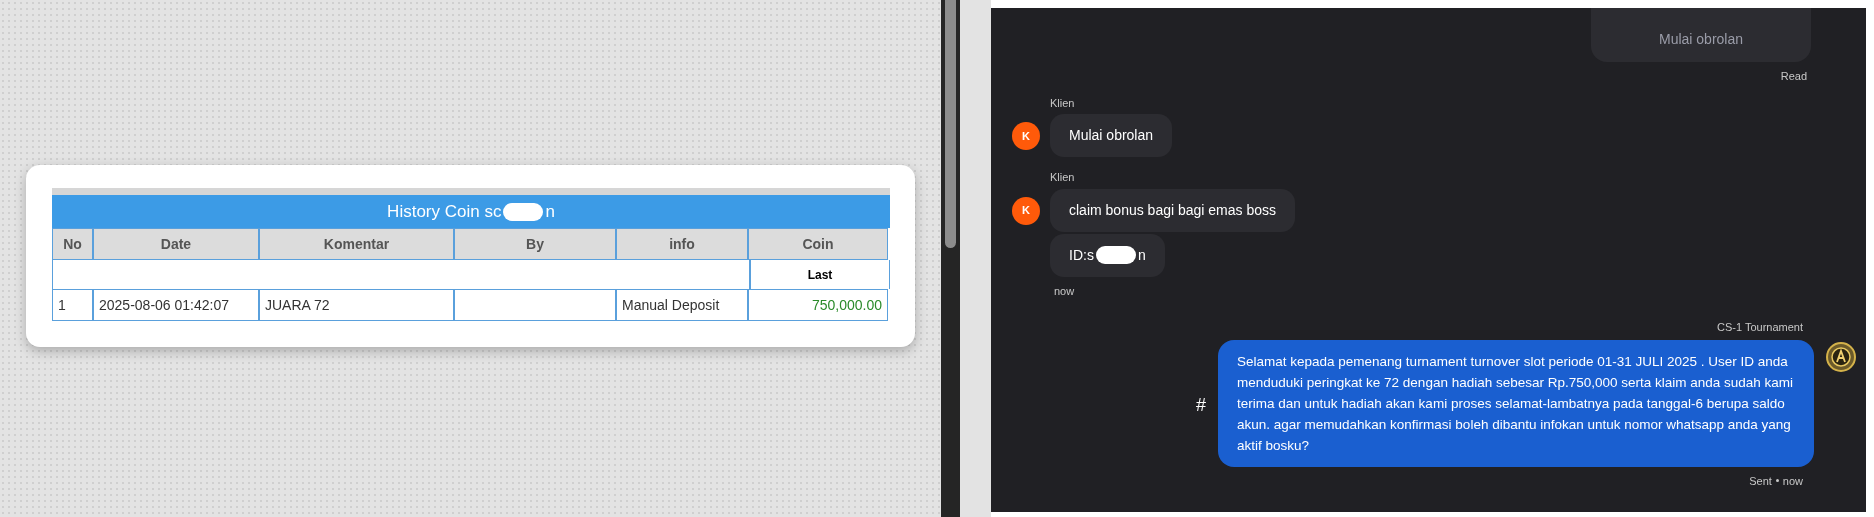 The height and width of the screenshot is (517, 1874). What do you see at coordinates (356, 244) in the screenshot?
I see `column-header: Komentar` at bounding box center [356, 244].